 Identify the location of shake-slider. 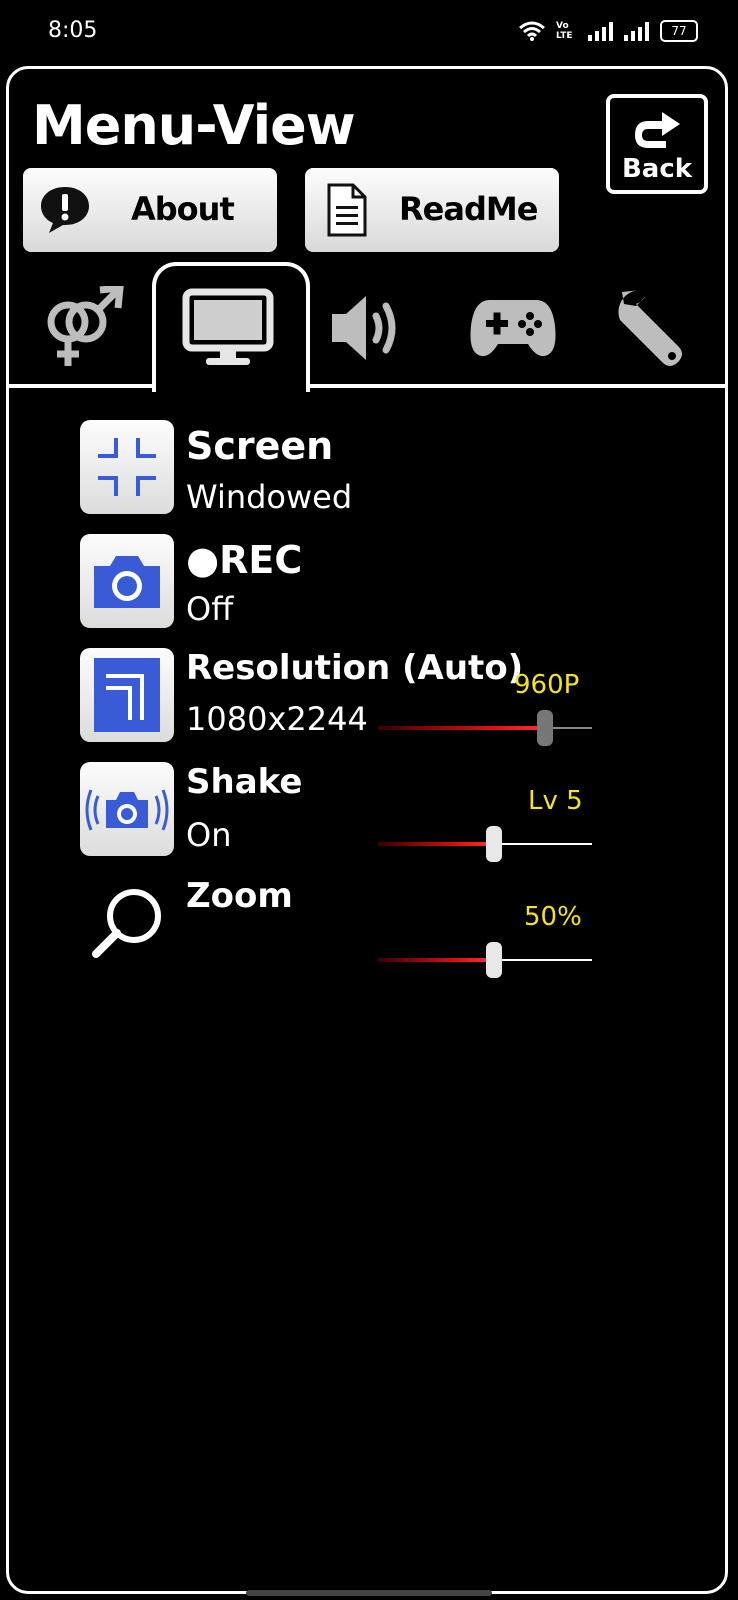
(485, 844).